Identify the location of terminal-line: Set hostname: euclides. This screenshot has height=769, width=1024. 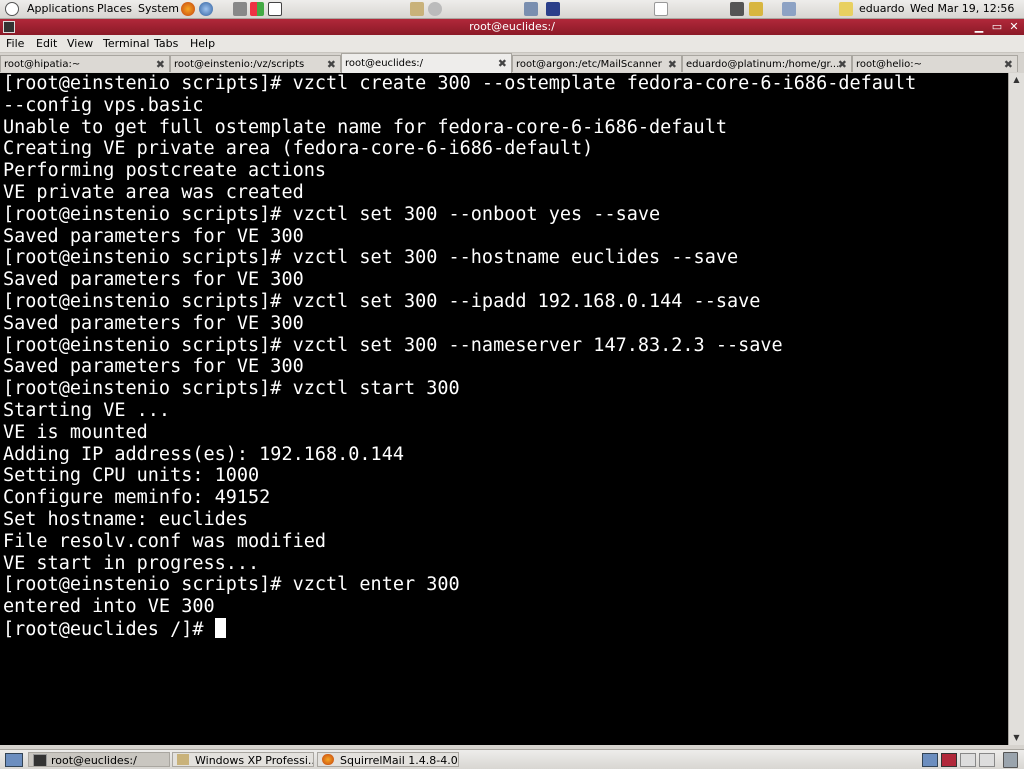
(126, 519).